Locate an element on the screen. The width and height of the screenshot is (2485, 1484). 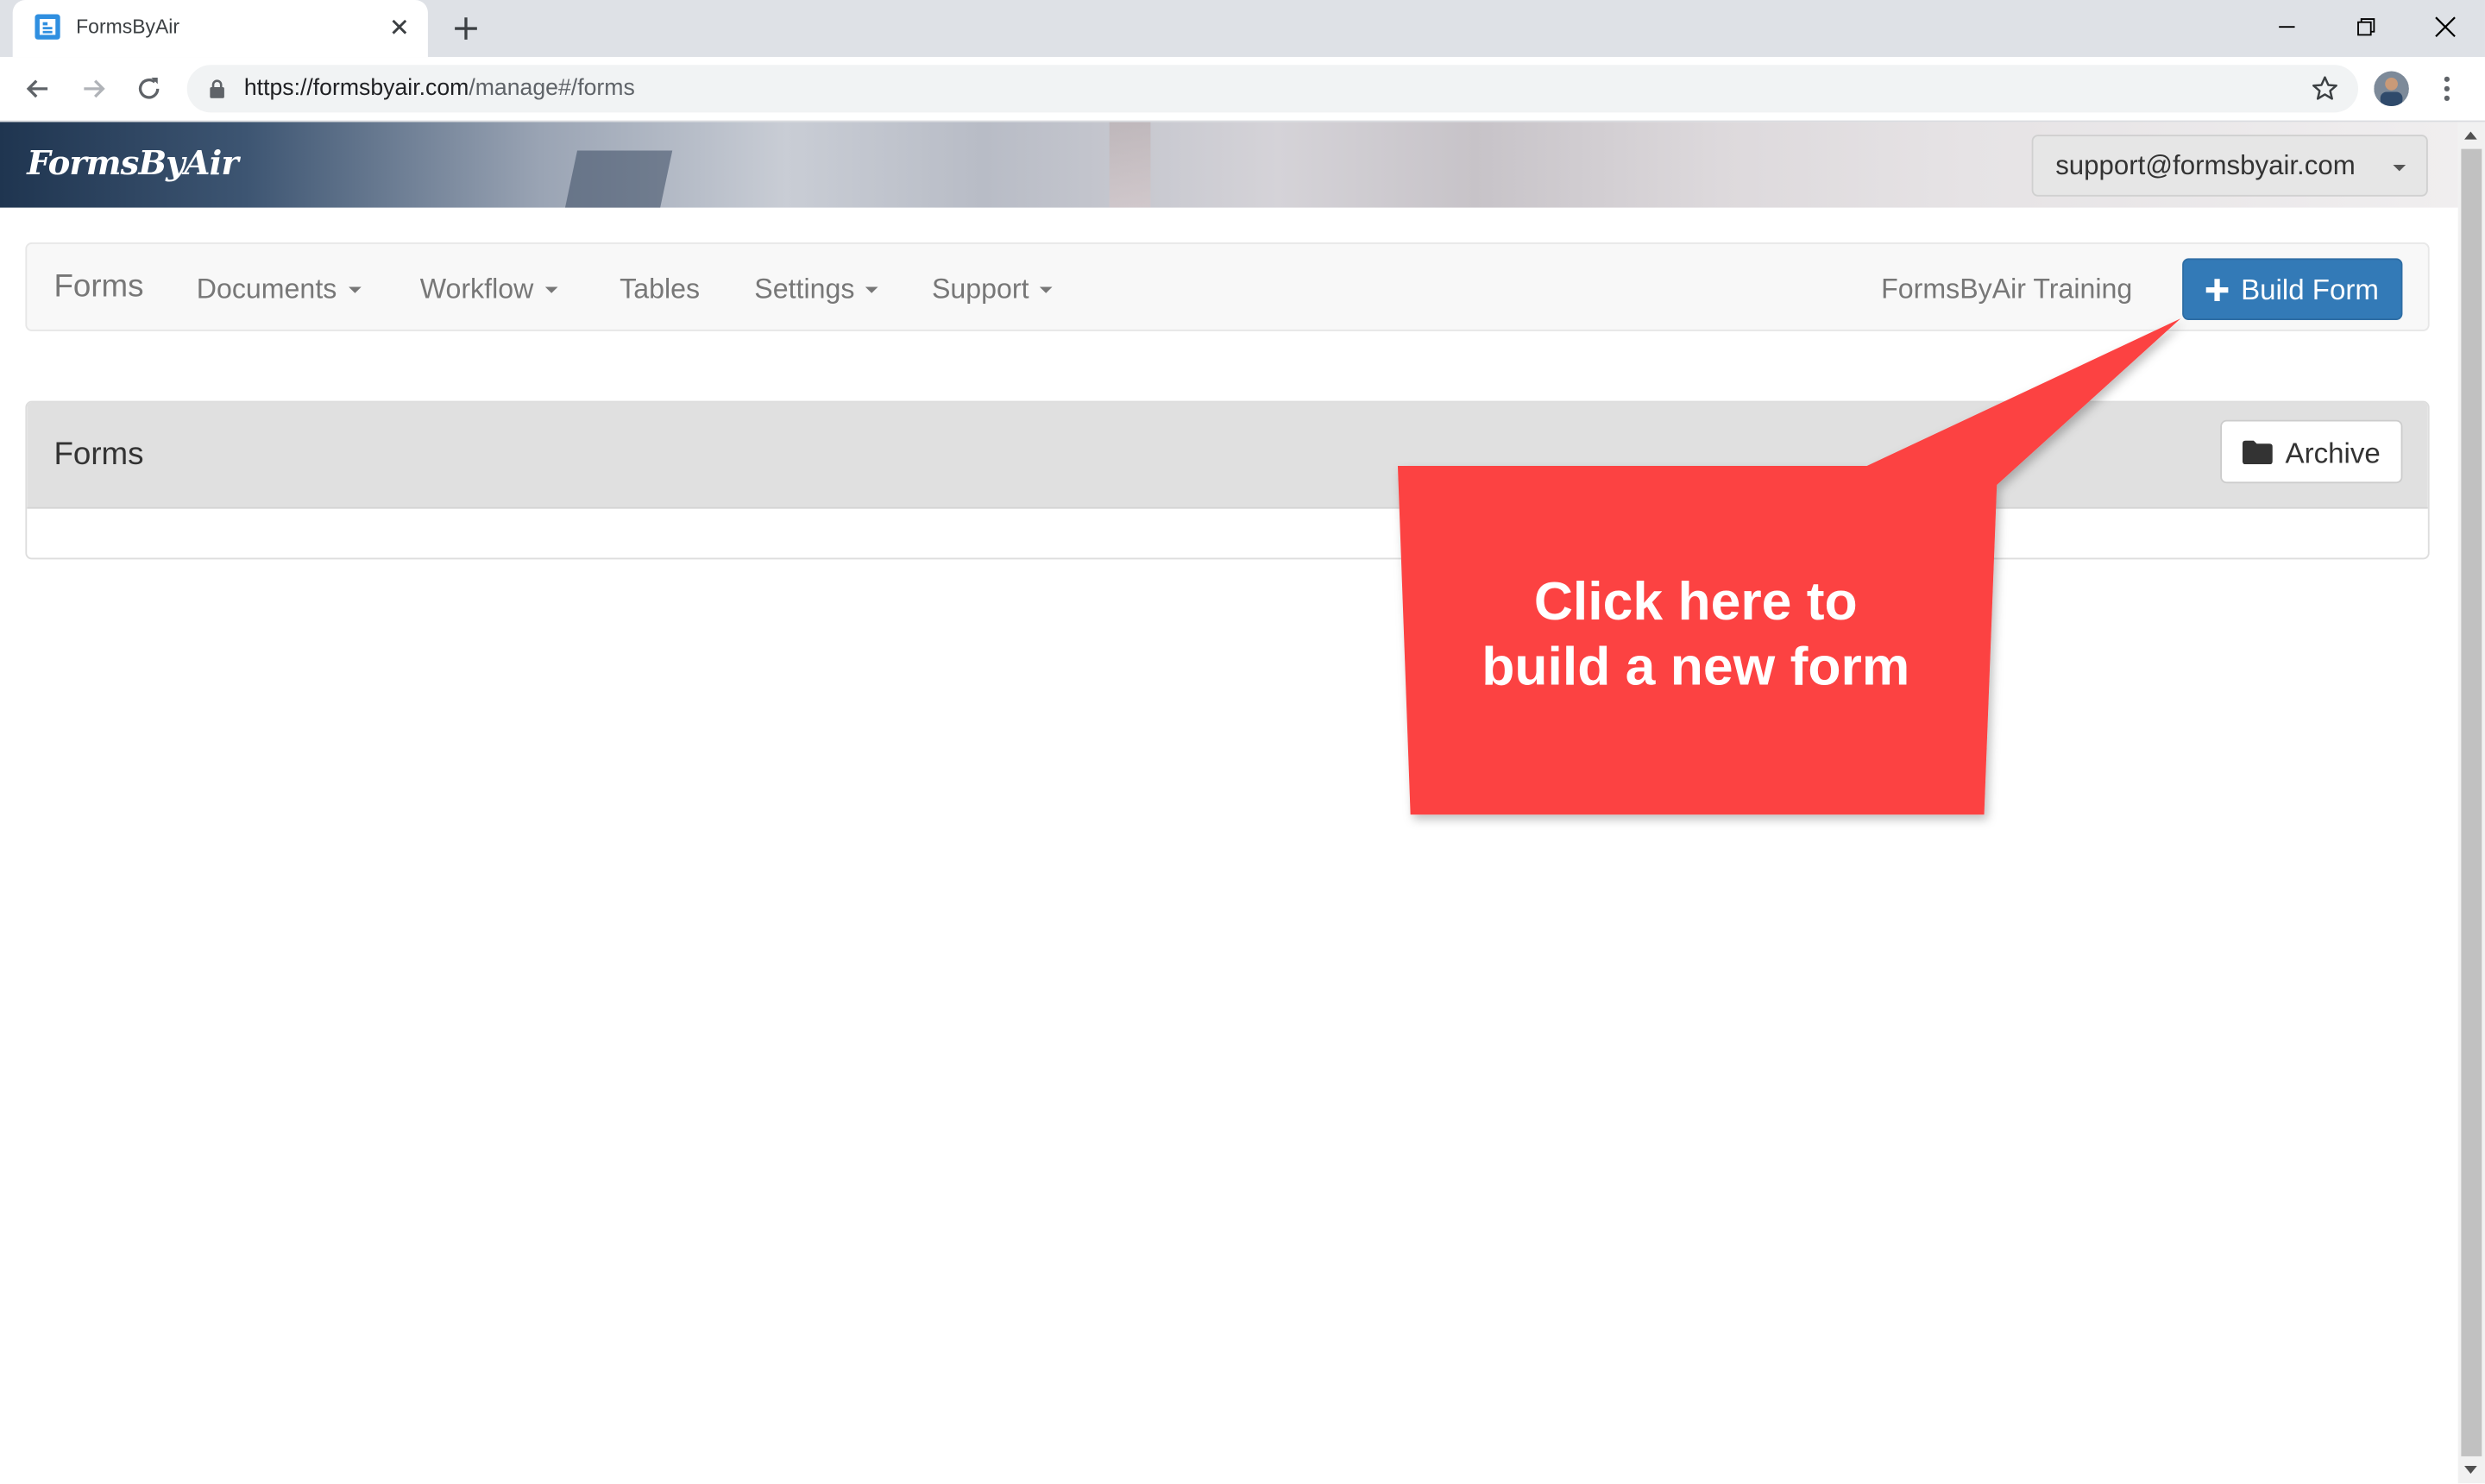
nav-item-settings: Settings is located at coordinates (816, 289).